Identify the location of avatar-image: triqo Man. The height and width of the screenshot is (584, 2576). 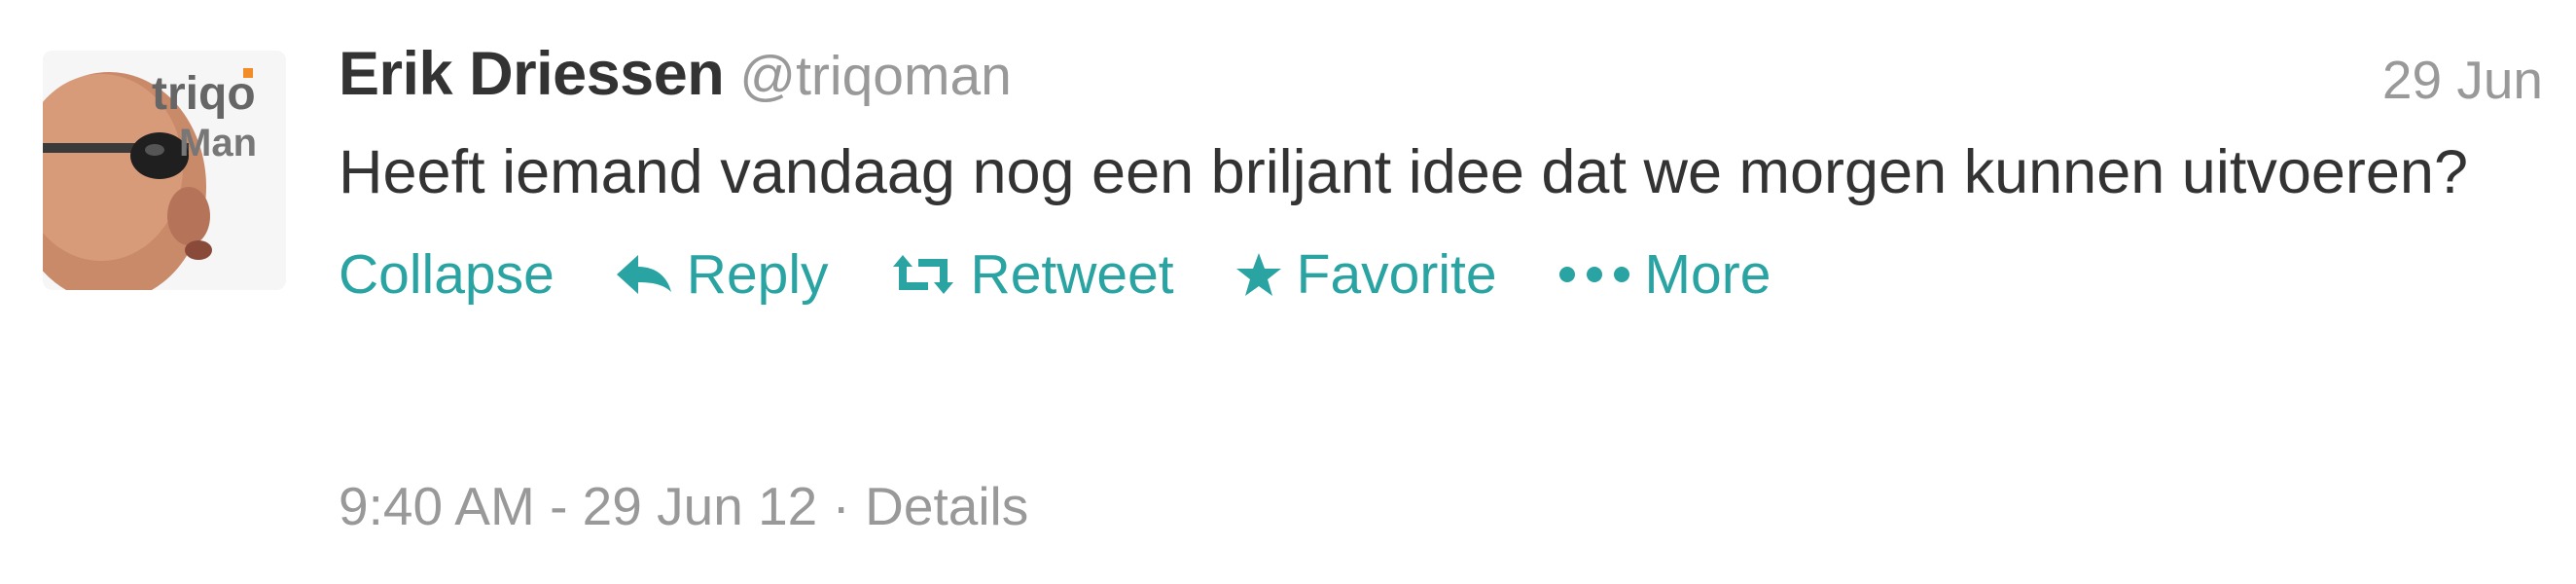
(164, 171).